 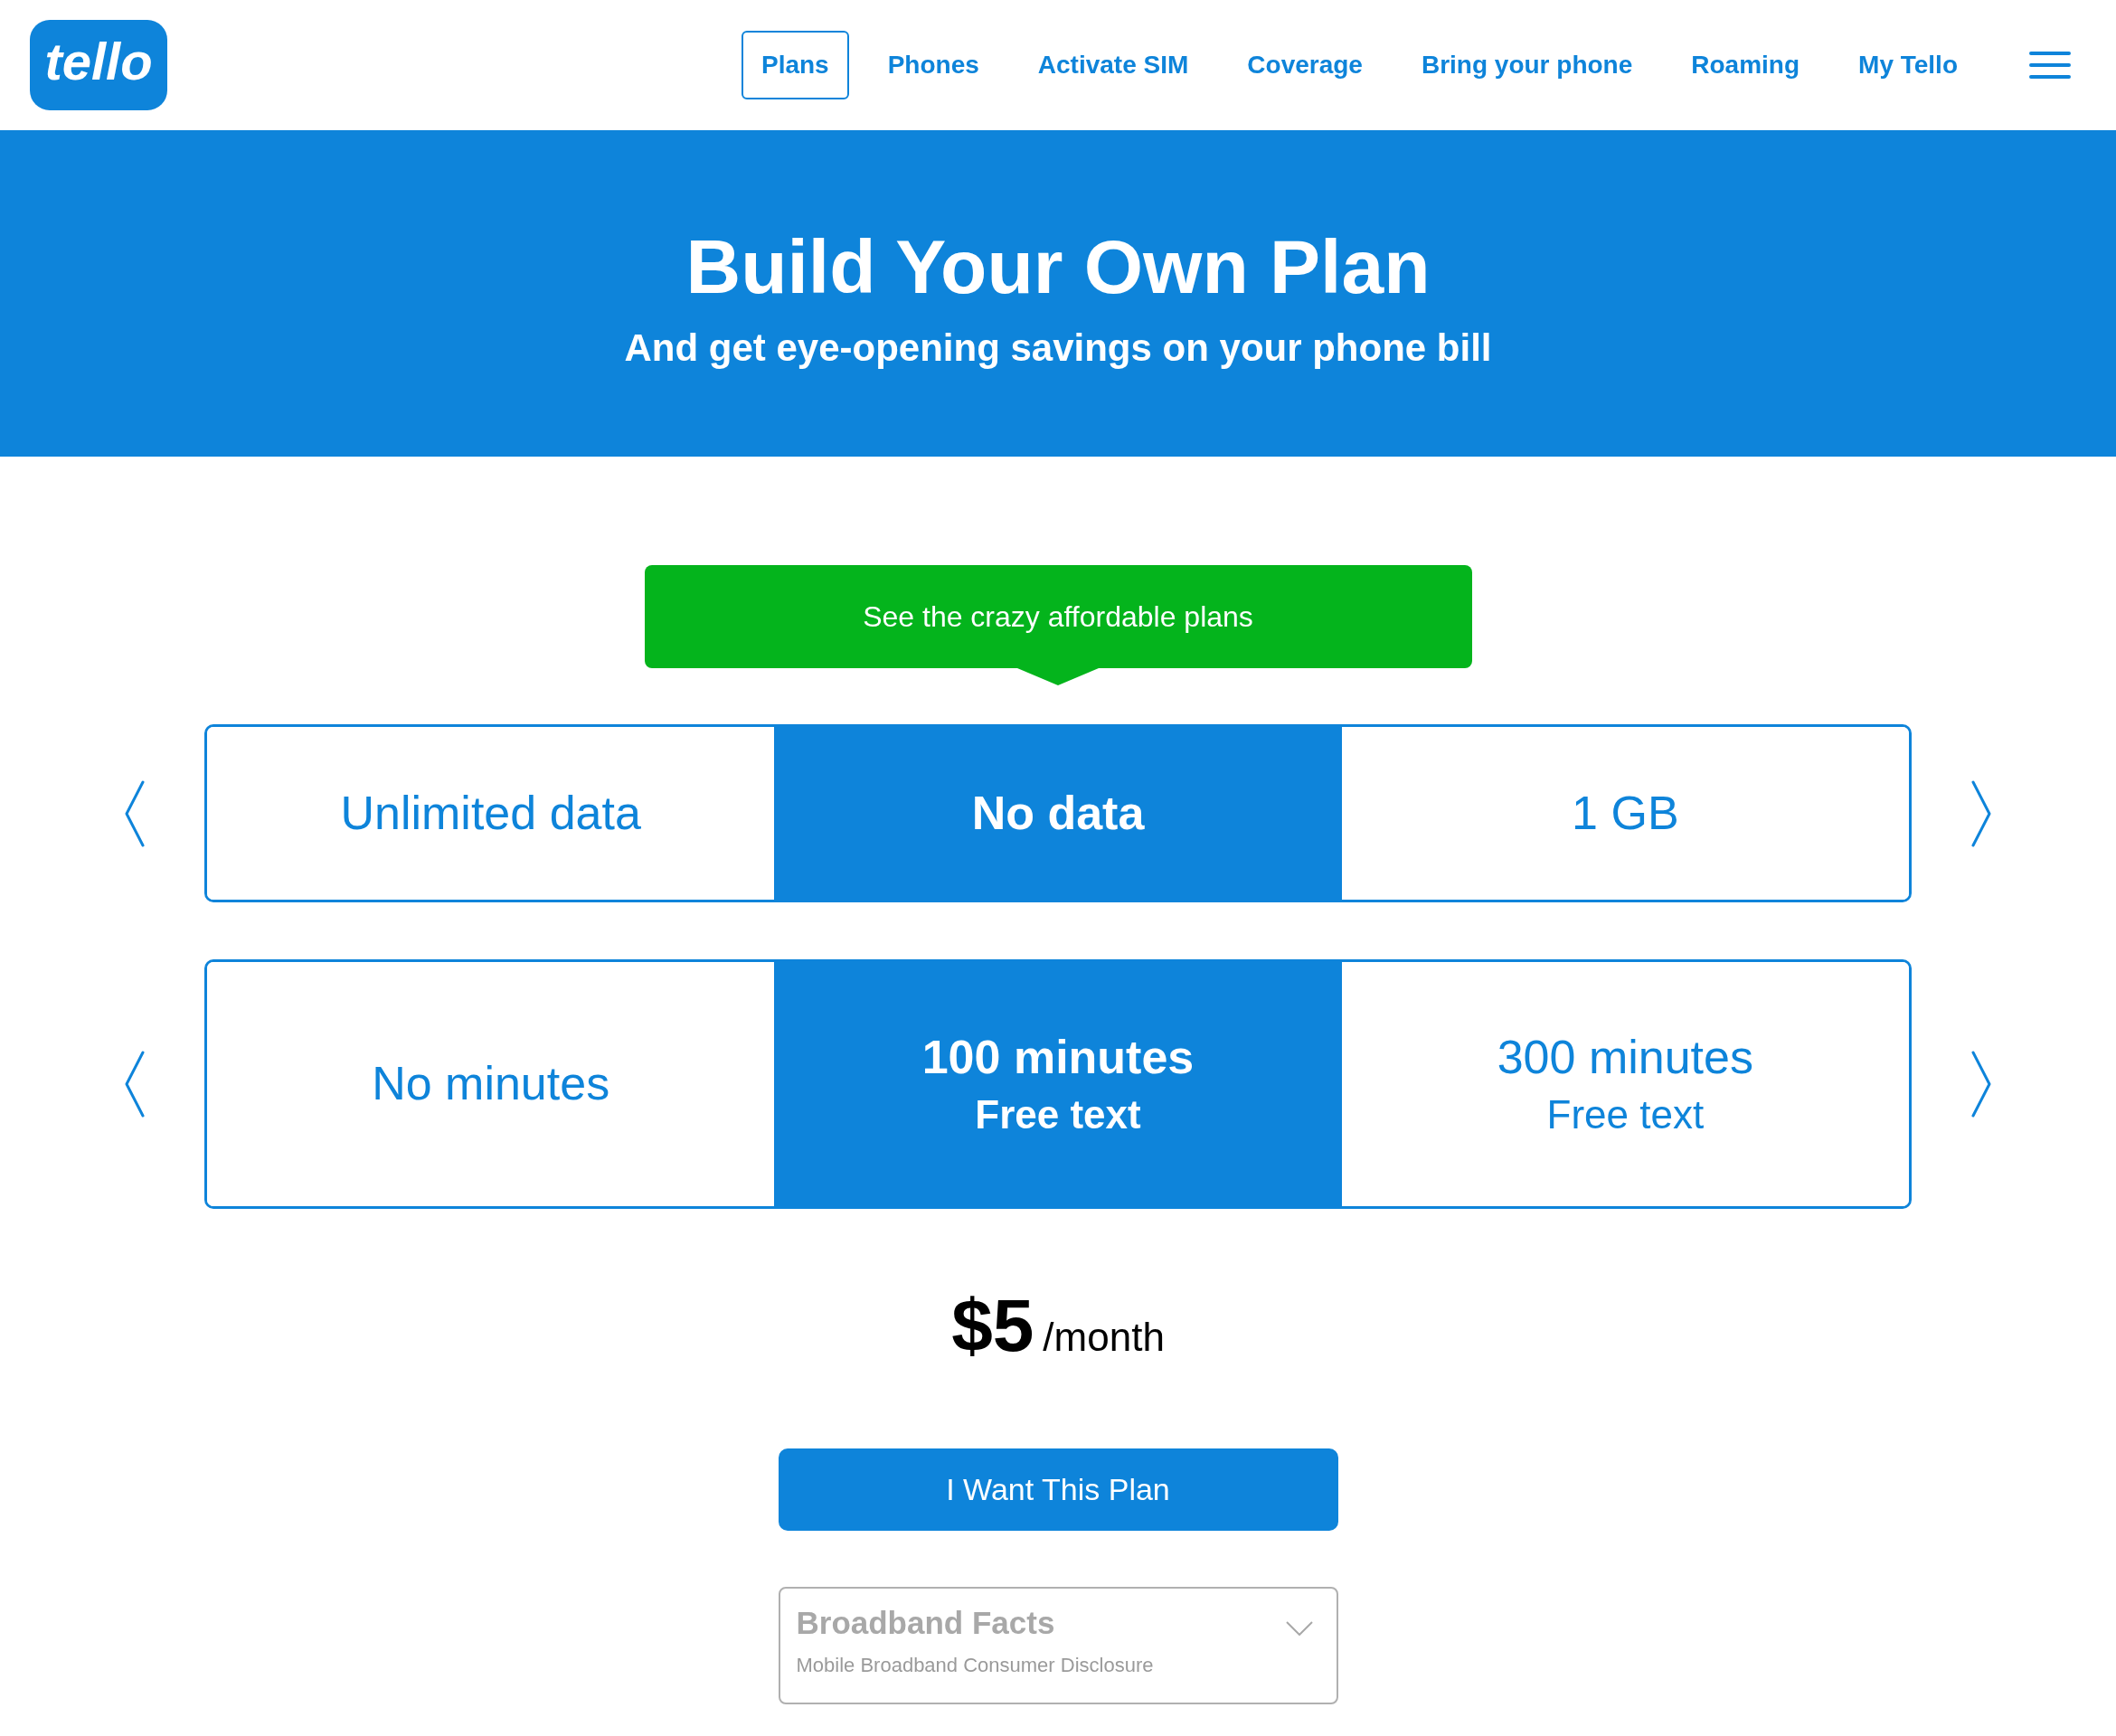 I want to click on broadband-facts-subtitle: Mobile Broadband Consumer Disclosure, so click(x=975, y=1666).